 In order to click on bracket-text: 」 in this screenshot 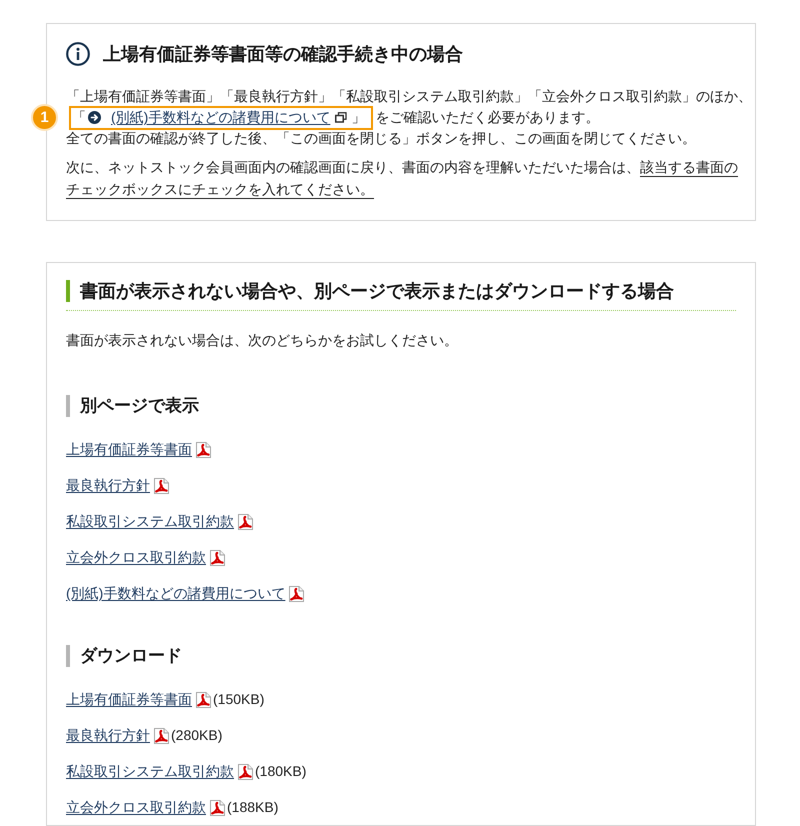, I will do `click(358, 117)`.